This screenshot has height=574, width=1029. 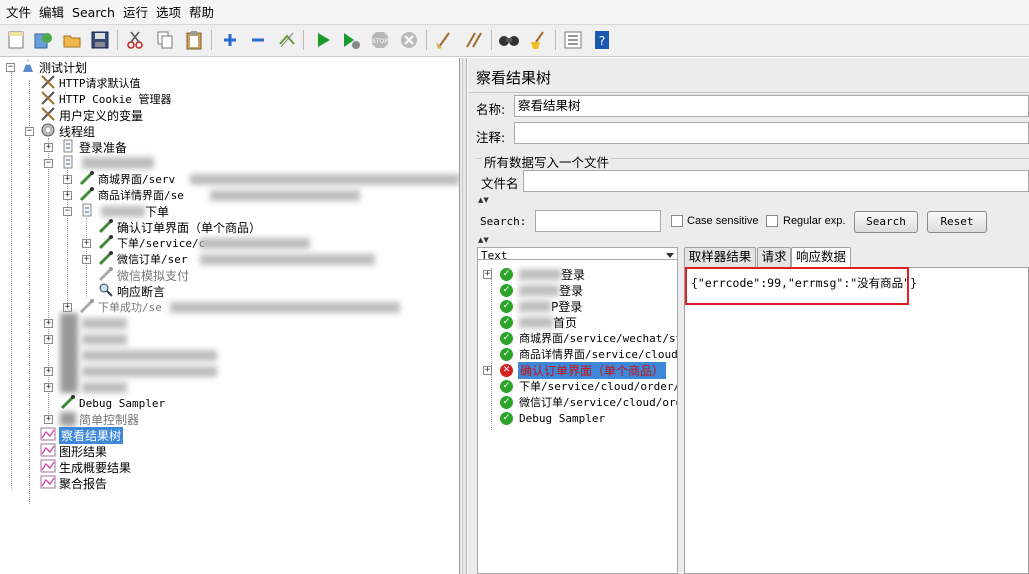 What do you see at coordinates (463, 316) in the screenshot?
I see `splitter` at bounding box center [463, 316].